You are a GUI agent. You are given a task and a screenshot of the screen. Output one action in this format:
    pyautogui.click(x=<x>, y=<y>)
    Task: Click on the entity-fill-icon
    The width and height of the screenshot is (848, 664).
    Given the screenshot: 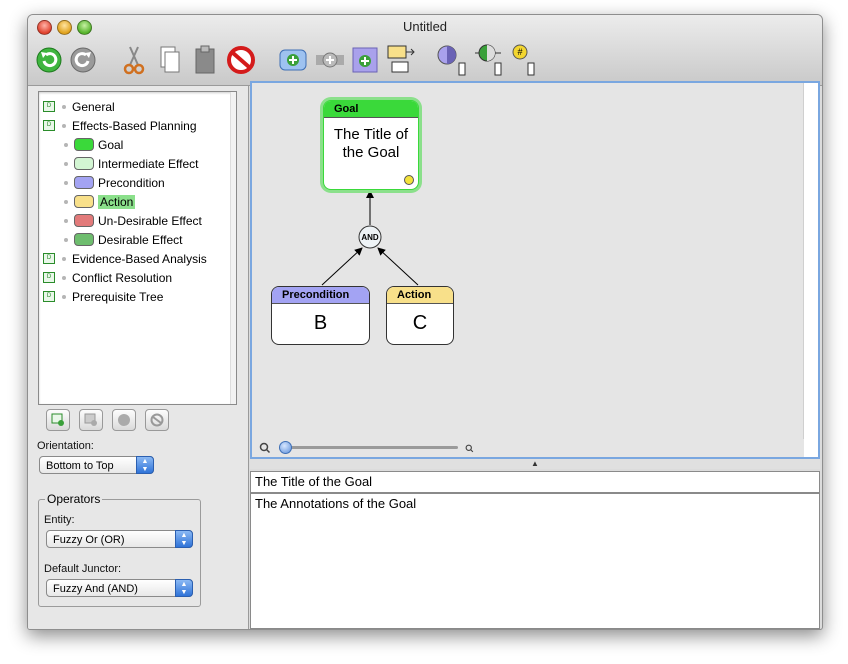 What is the action you would take?
    pyautogui.click(x=452, y=60)
    